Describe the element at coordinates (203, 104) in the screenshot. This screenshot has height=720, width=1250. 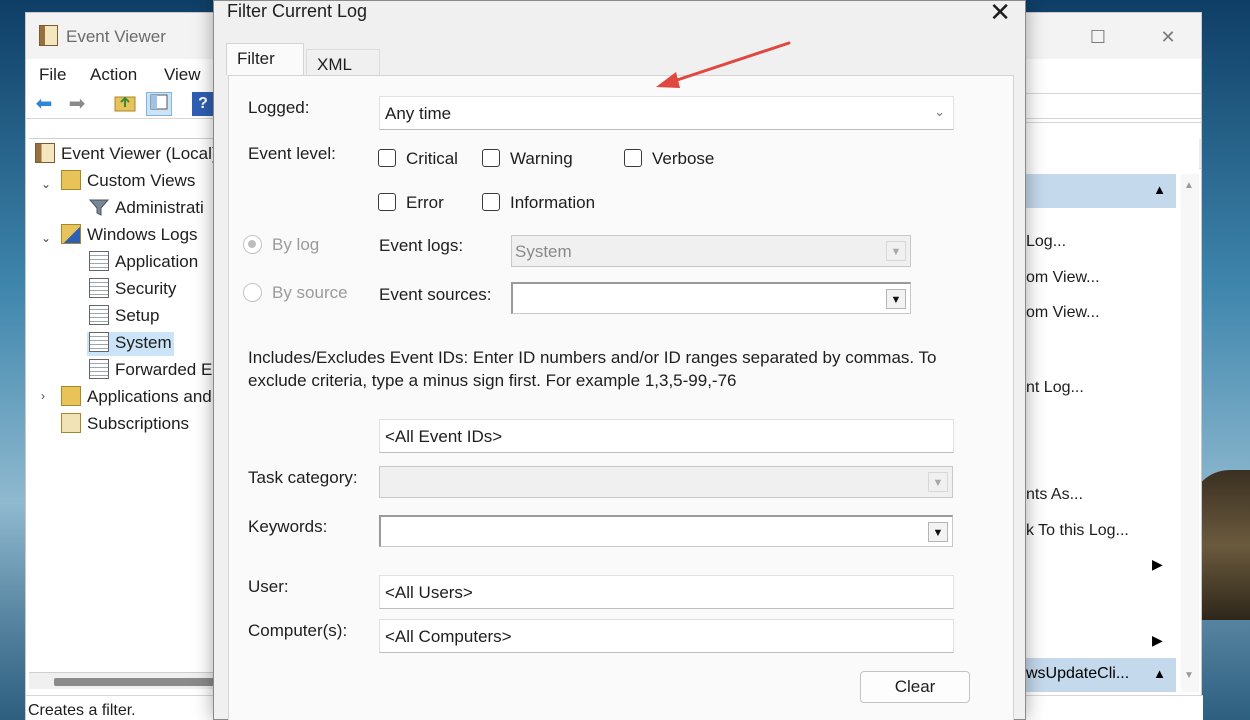
I see `help-icon: ?` at that location.